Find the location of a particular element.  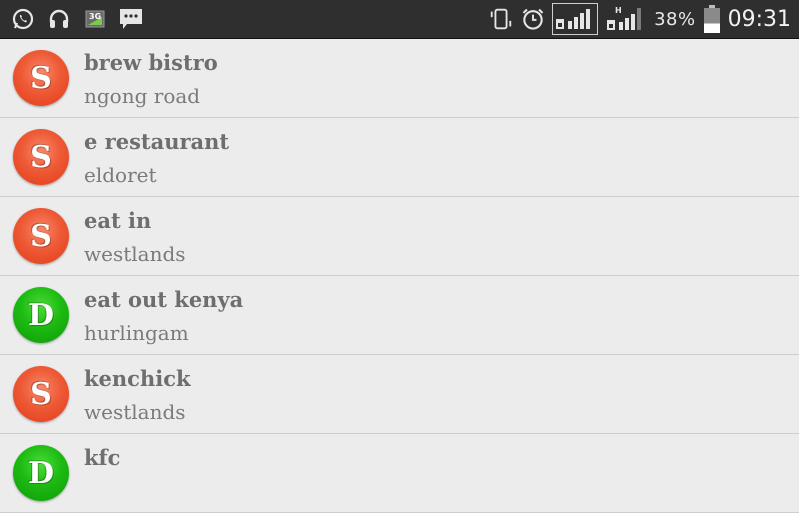

battery-percent: 38% is located at coordinates (675, 19).